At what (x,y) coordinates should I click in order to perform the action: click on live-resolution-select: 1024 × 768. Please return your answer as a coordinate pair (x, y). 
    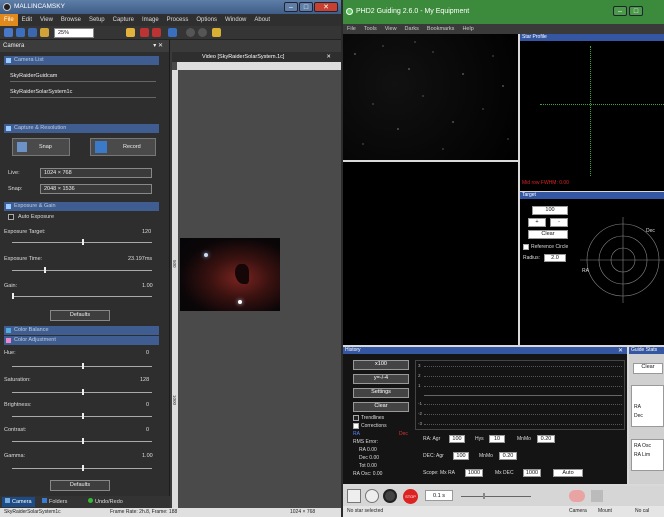
    Looking at the image, I should click on (96, 173).